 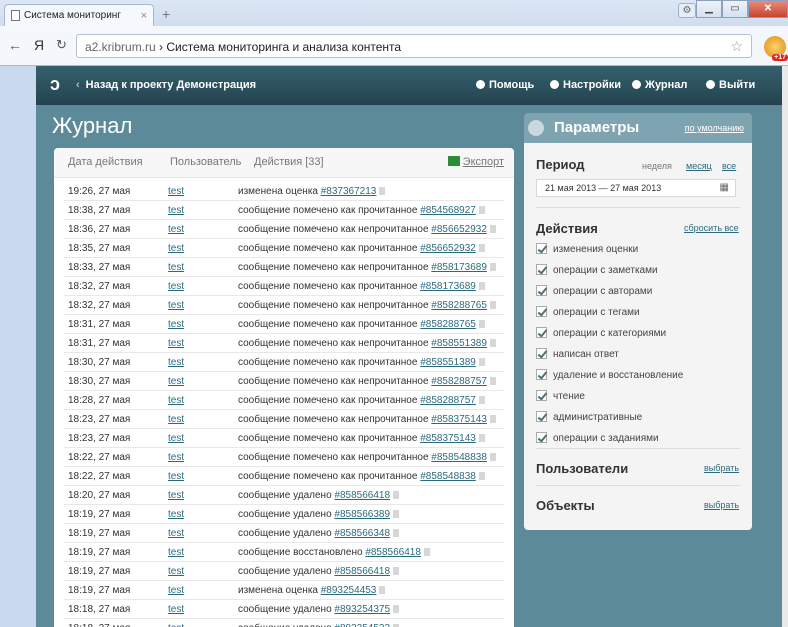 What do you see at coordinates (79, 15) in the screenshot?
I see `browser-tab: Система мониторинг ×` at bounding box center [79, 15].